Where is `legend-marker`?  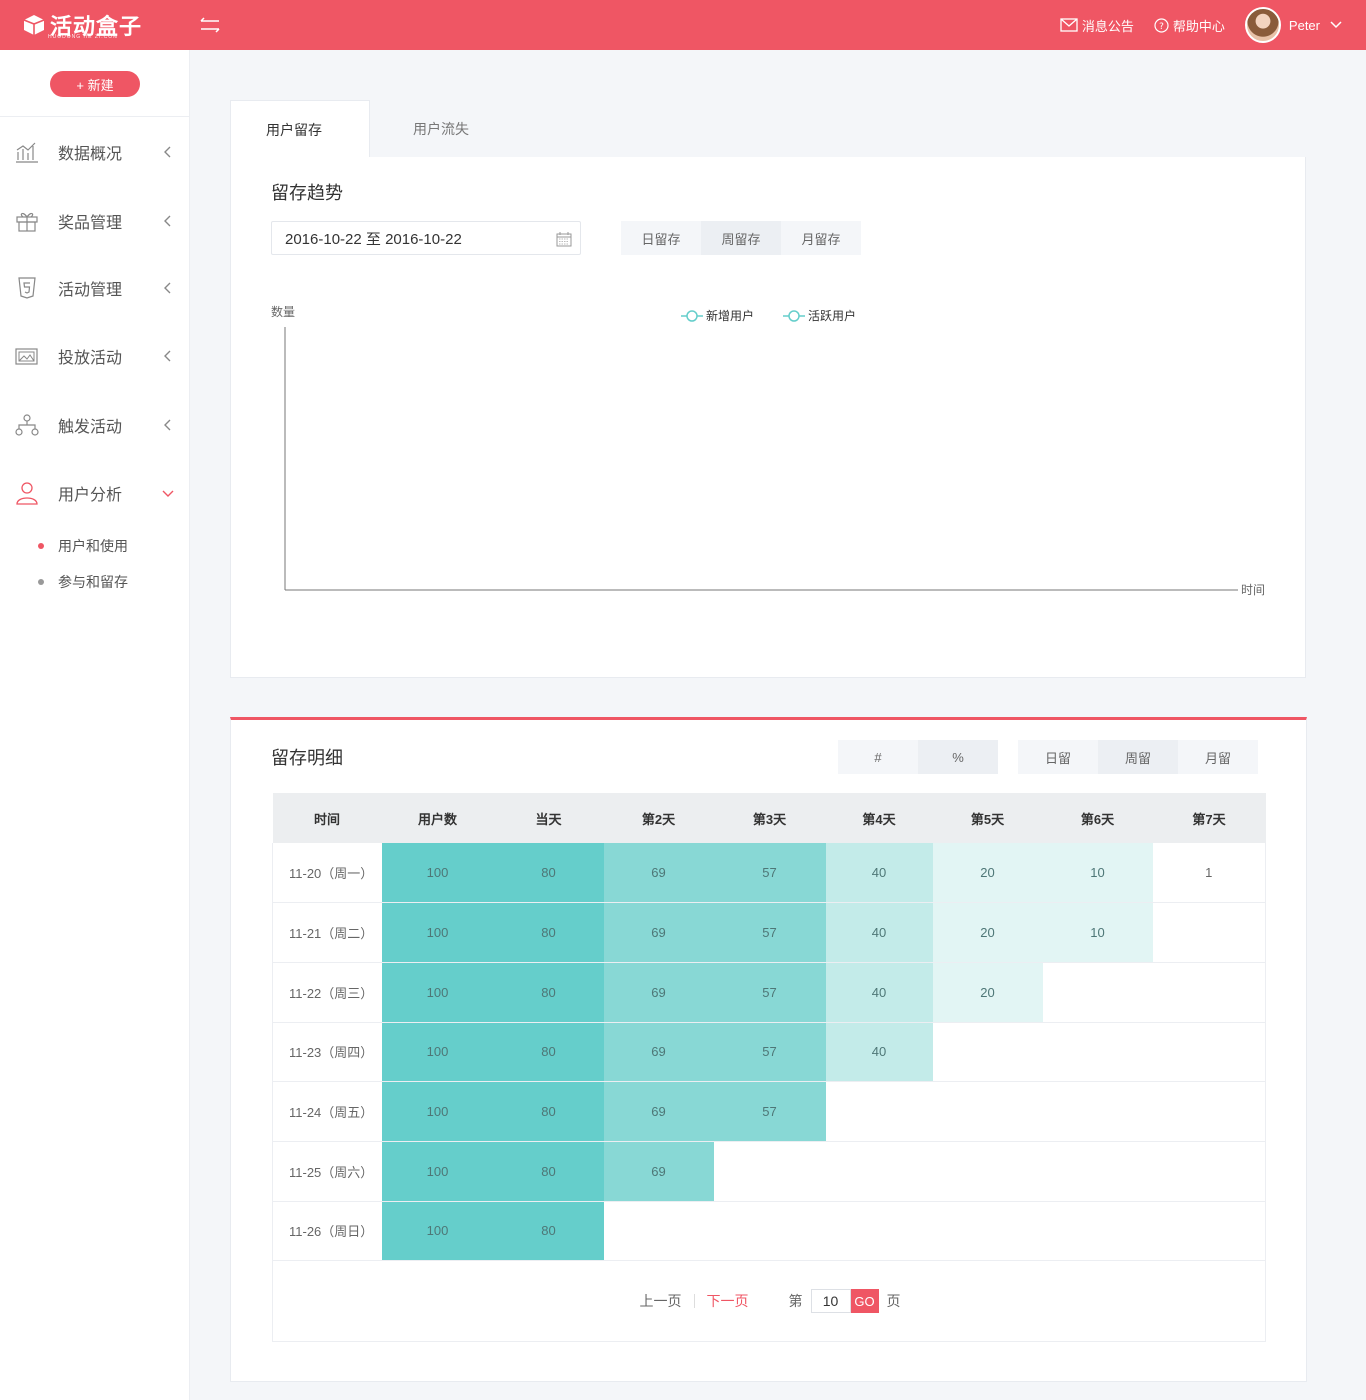 legend-marker is located at coordinates (692, 316).